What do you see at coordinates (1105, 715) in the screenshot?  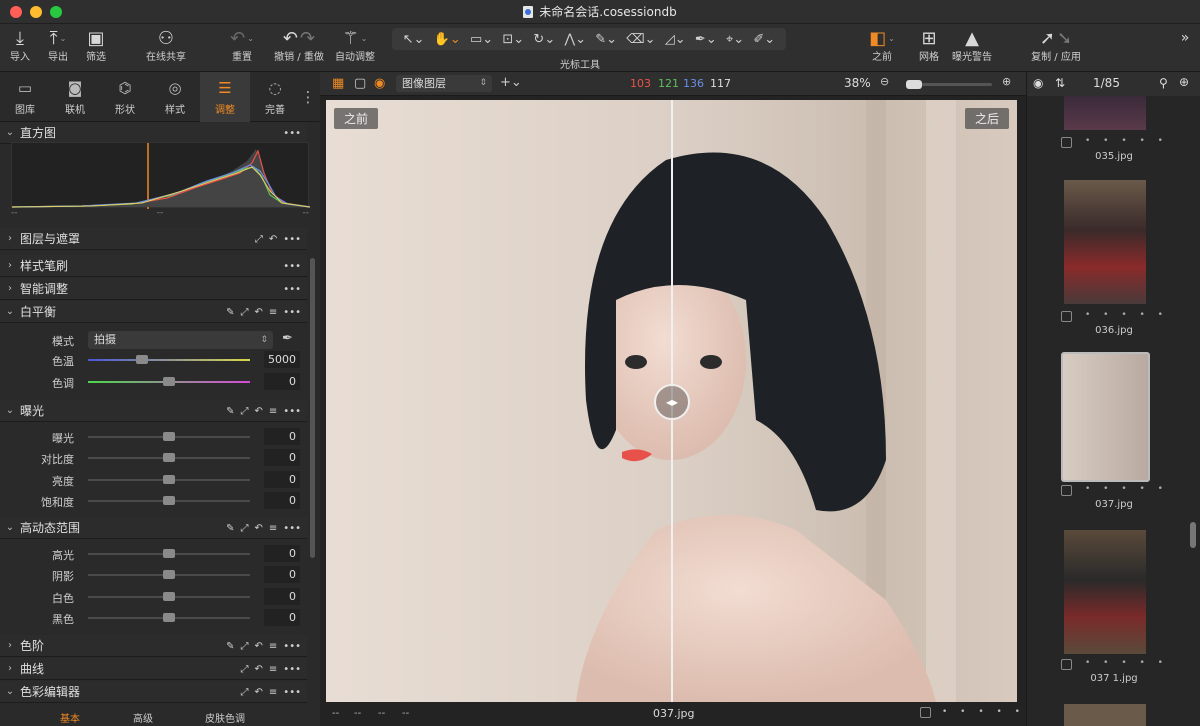 I see `thumbnail-next` at bounding box center [1105, 715].